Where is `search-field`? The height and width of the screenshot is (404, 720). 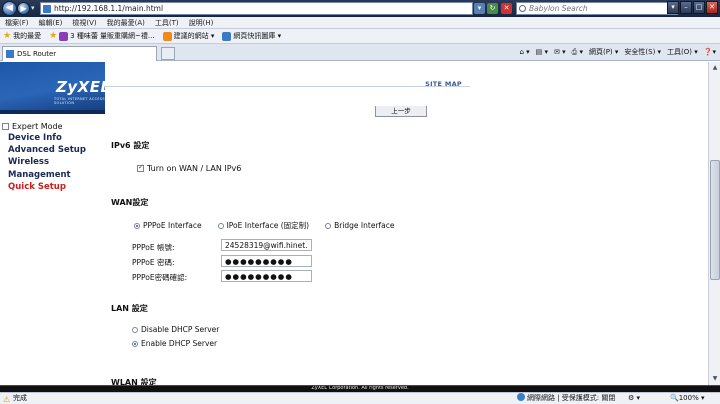
search-field is located at coordinates (597, 8).